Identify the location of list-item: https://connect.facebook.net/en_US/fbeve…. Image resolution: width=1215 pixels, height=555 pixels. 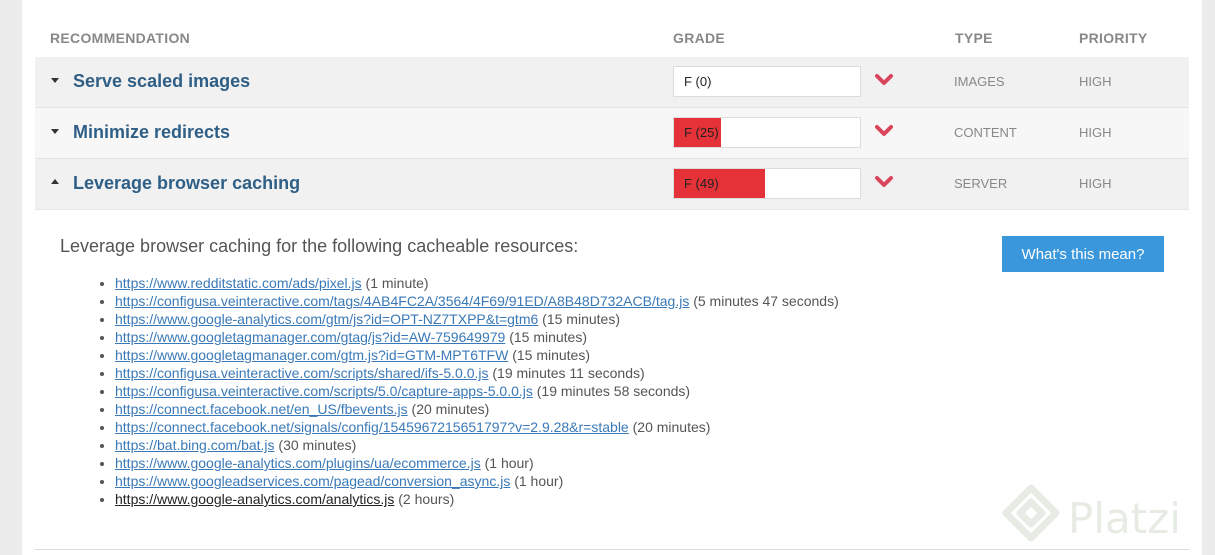
(477, 409).